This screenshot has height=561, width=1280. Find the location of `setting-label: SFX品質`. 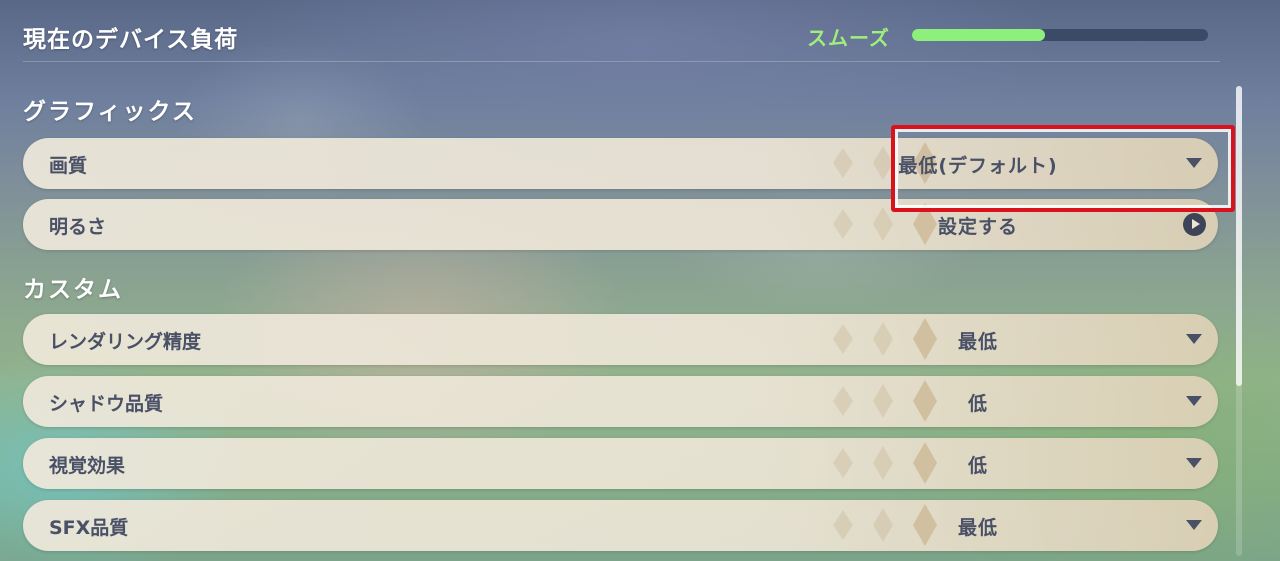

setting-label: SFX品質 is located at coordinates (89, 528).